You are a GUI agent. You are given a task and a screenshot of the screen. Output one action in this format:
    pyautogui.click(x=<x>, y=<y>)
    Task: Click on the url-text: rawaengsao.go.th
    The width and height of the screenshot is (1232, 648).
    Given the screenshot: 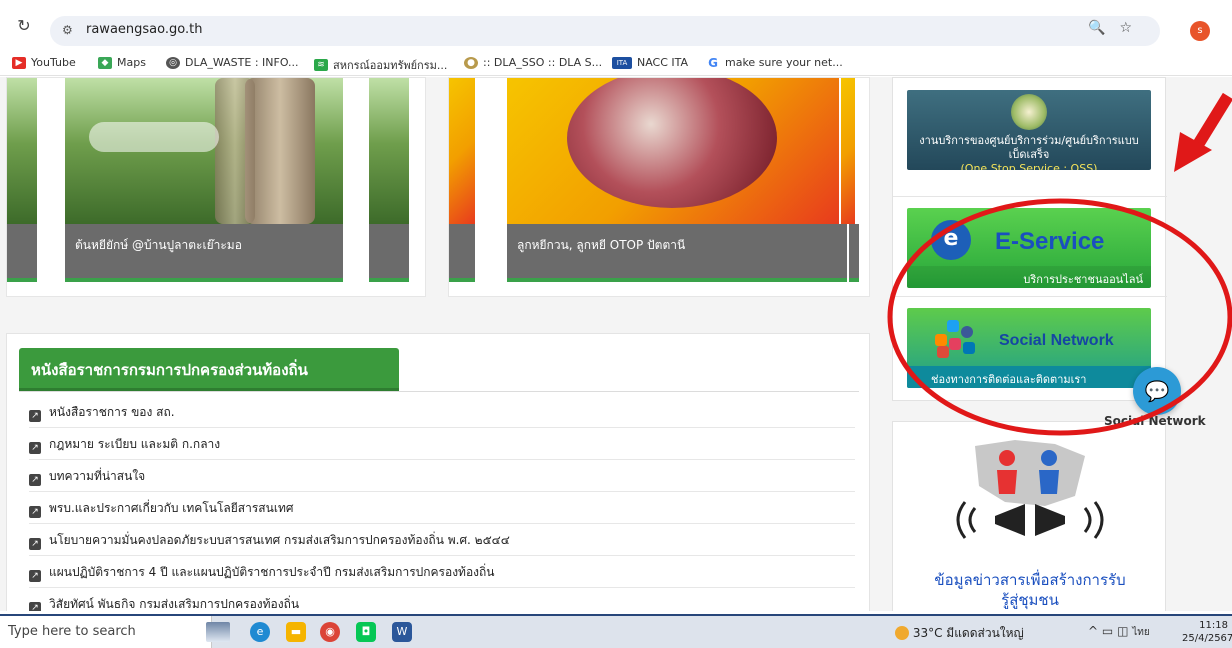 What is the action you would take?
    pyautogui.click(x=144, y=29)
    